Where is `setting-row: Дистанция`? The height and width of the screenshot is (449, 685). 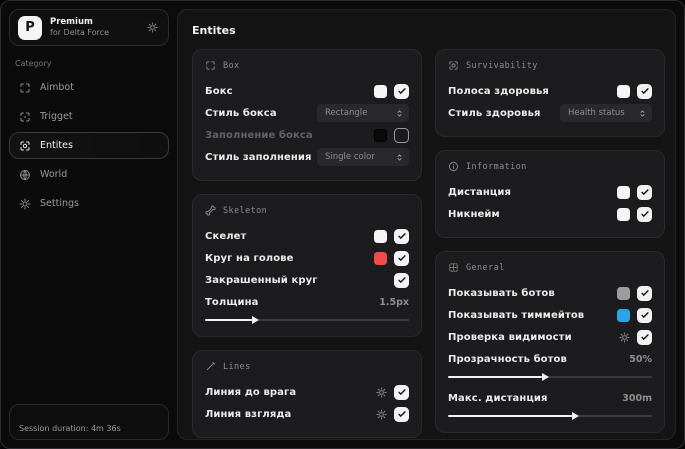
setting-row: Дистанция is located at coordinates (550, 192).